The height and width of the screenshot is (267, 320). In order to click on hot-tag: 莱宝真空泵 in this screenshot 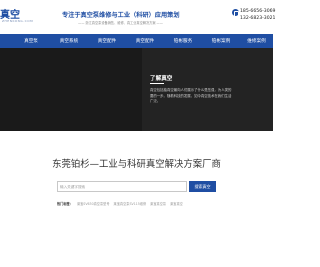, I will do `click(158, 203)`.